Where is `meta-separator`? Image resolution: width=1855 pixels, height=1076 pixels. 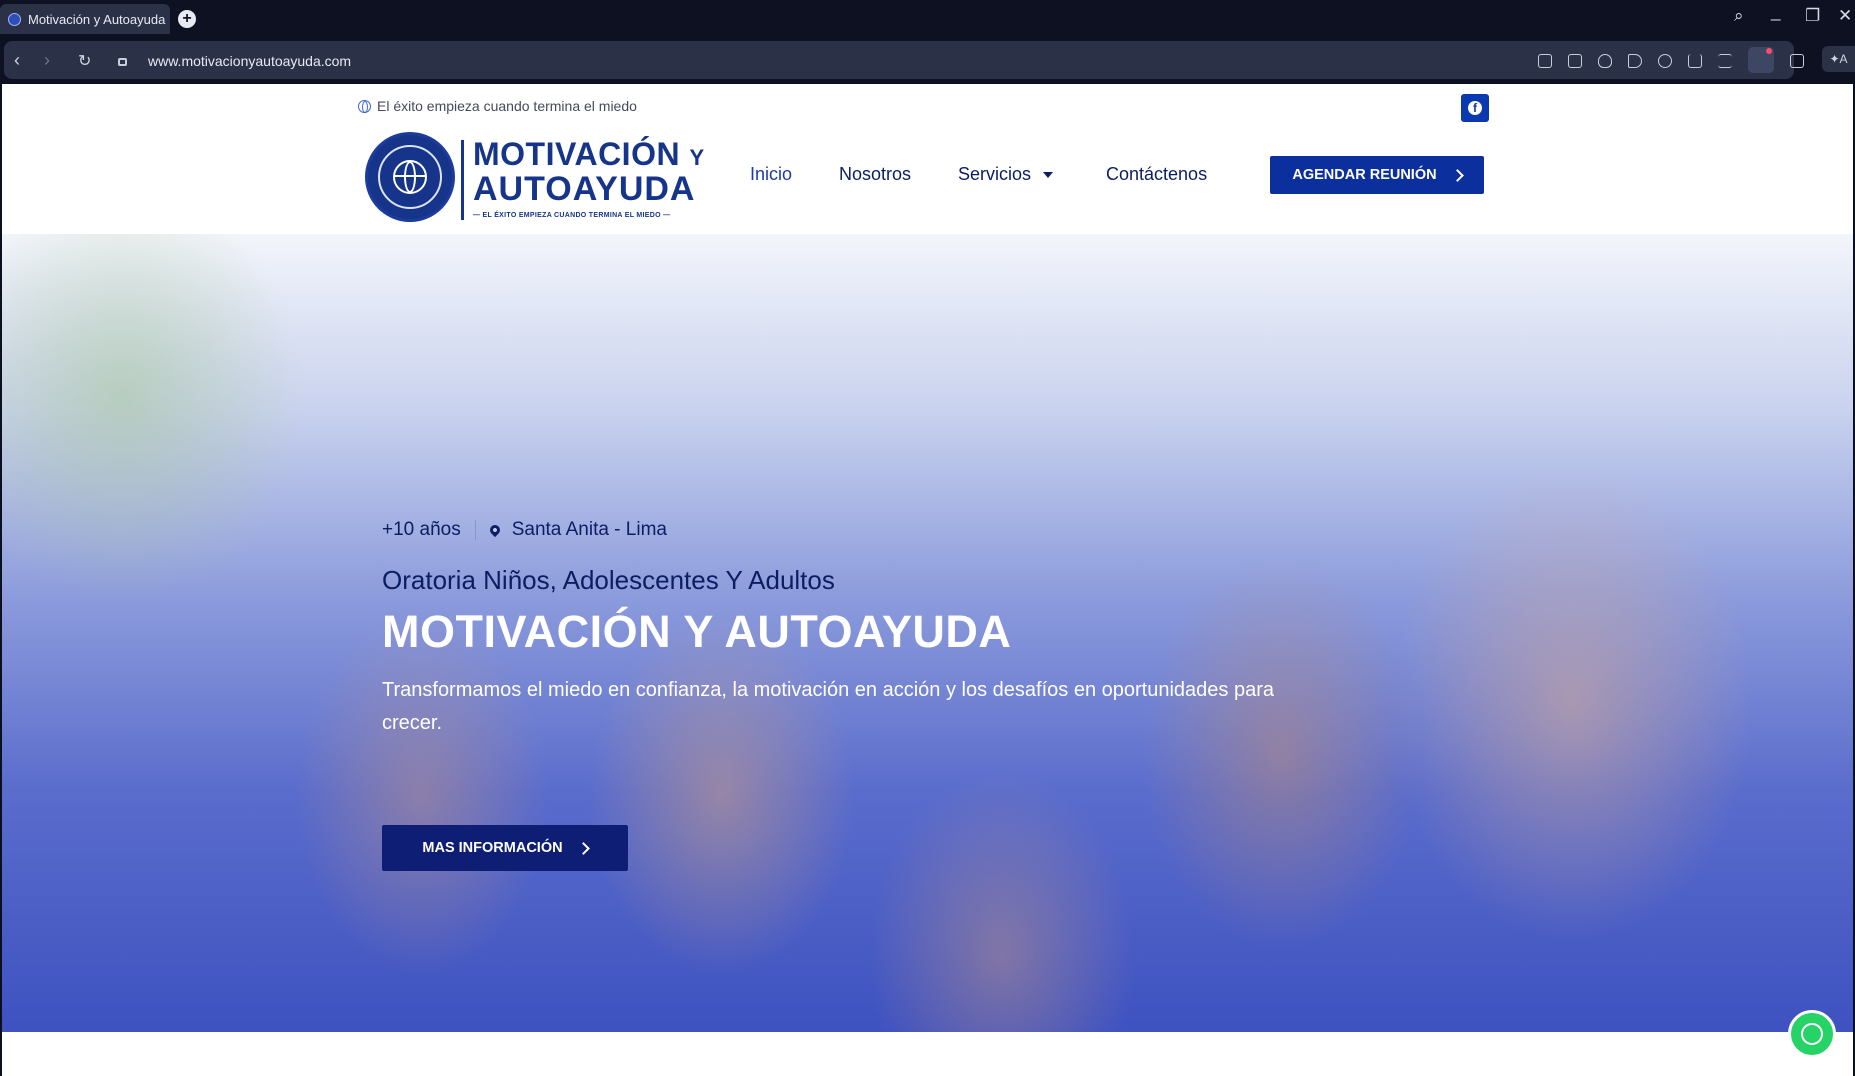
meta-separator is located at coordinates (475, 530).